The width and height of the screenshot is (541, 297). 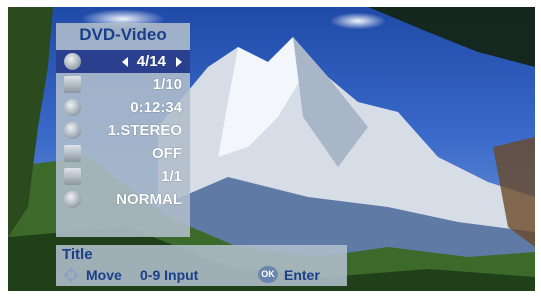 What do you see at coordinates (72, 61) in the screenshot?
I see `title-icon` at bounding box center [72, 61].